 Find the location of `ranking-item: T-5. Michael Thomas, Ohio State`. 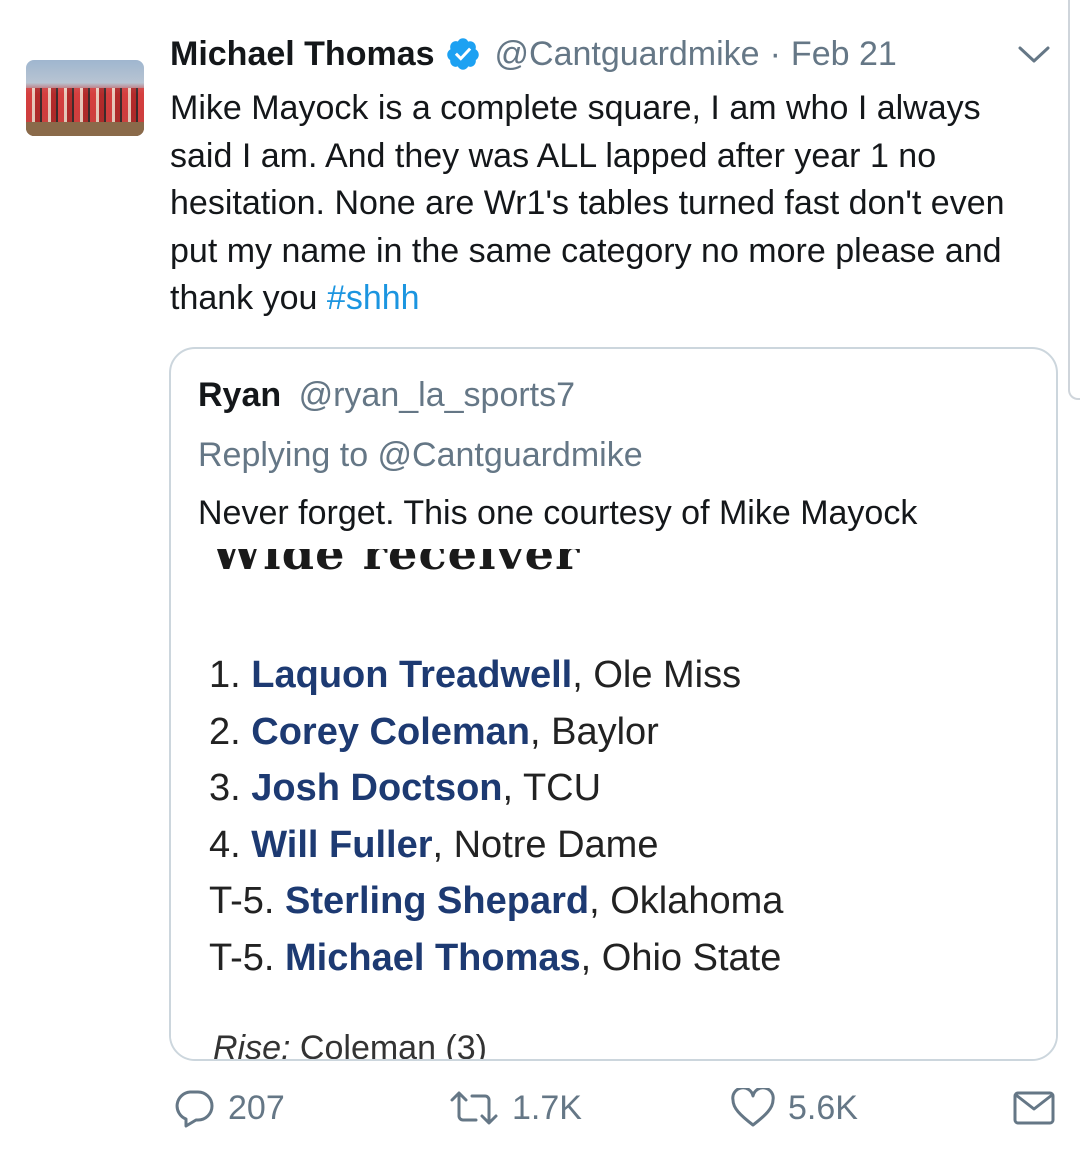

ranking-item: T-5. Michael Thomas, Ohio State is located at coordinates (495, 957).